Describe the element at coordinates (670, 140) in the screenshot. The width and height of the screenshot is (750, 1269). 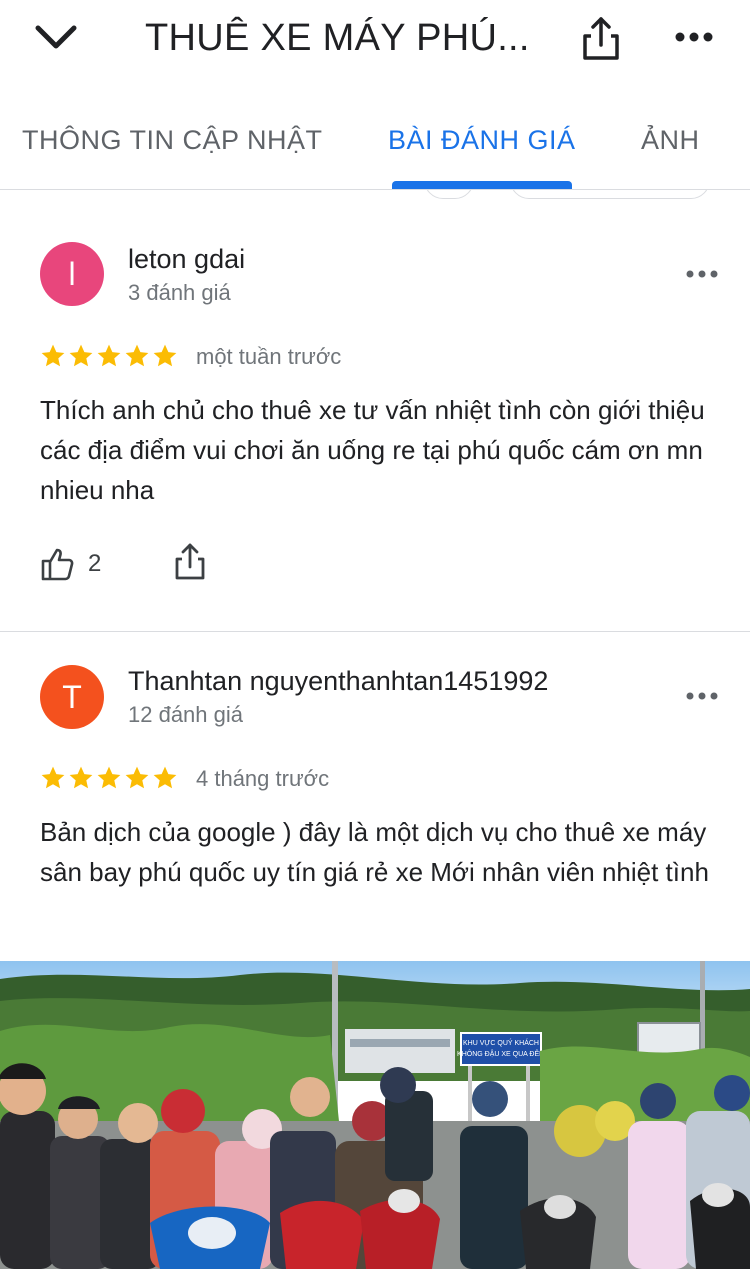
I see `tab-photos: ẢNH` at that location.